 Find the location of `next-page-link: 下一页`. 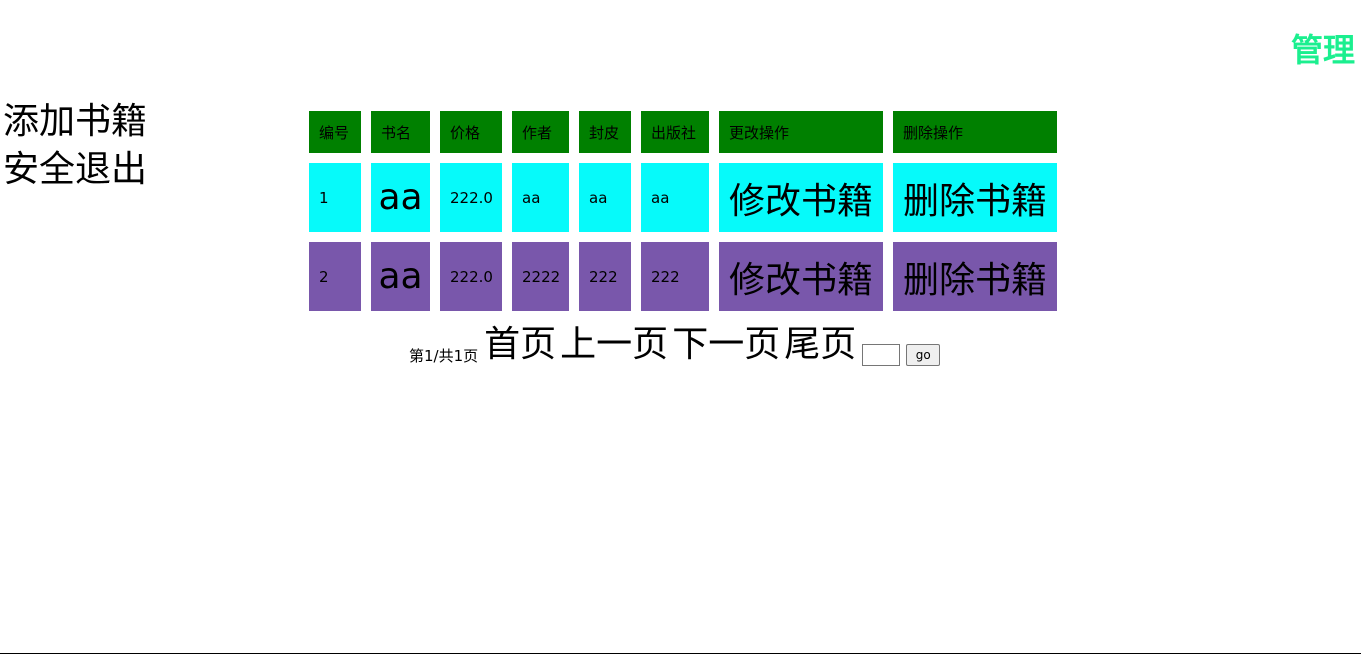

next-page-link: 下一页 is located at coordinates (726, 345).